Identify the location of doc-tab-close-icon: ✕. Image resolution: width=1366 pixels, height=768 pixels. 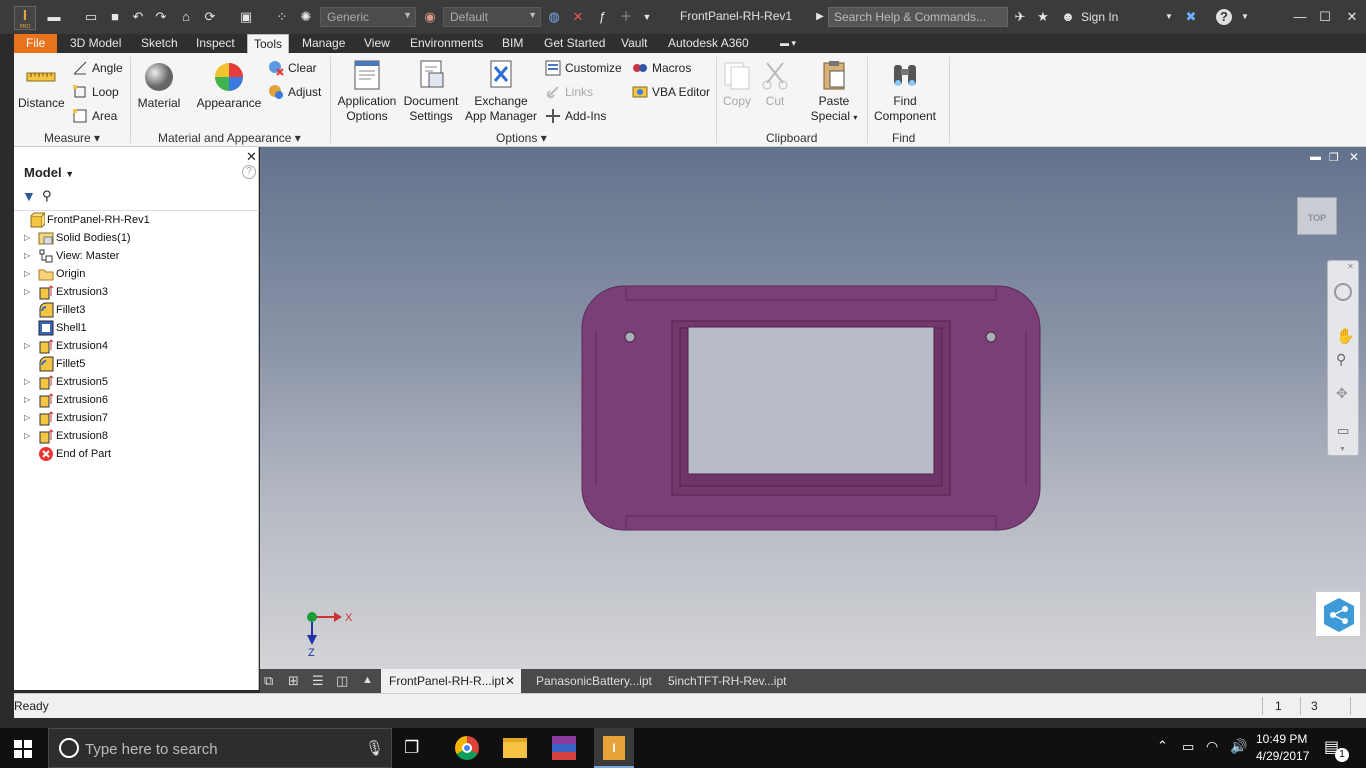
(510, 681).